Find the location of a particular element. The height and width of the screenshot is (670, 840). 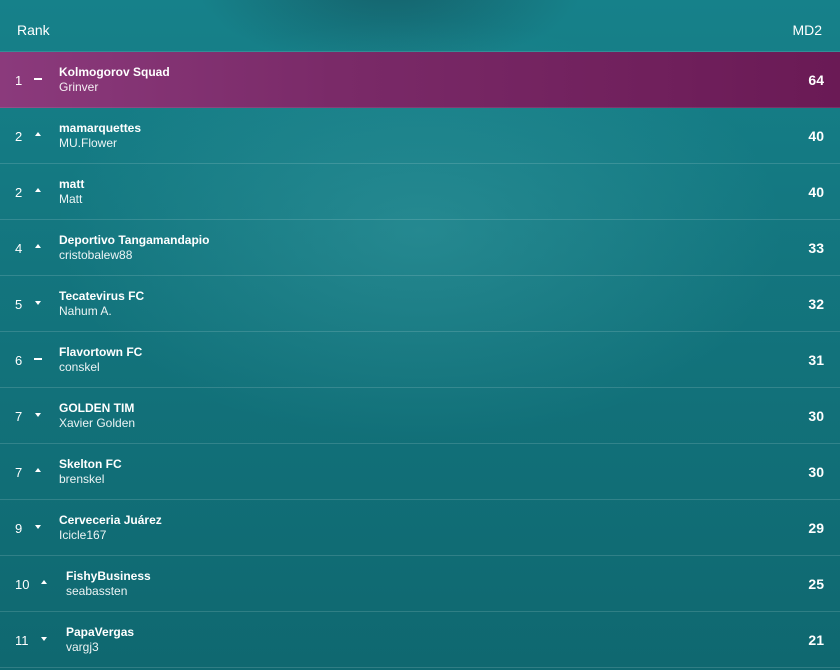

md2-points: 29 is located at coordinates (816, 528).